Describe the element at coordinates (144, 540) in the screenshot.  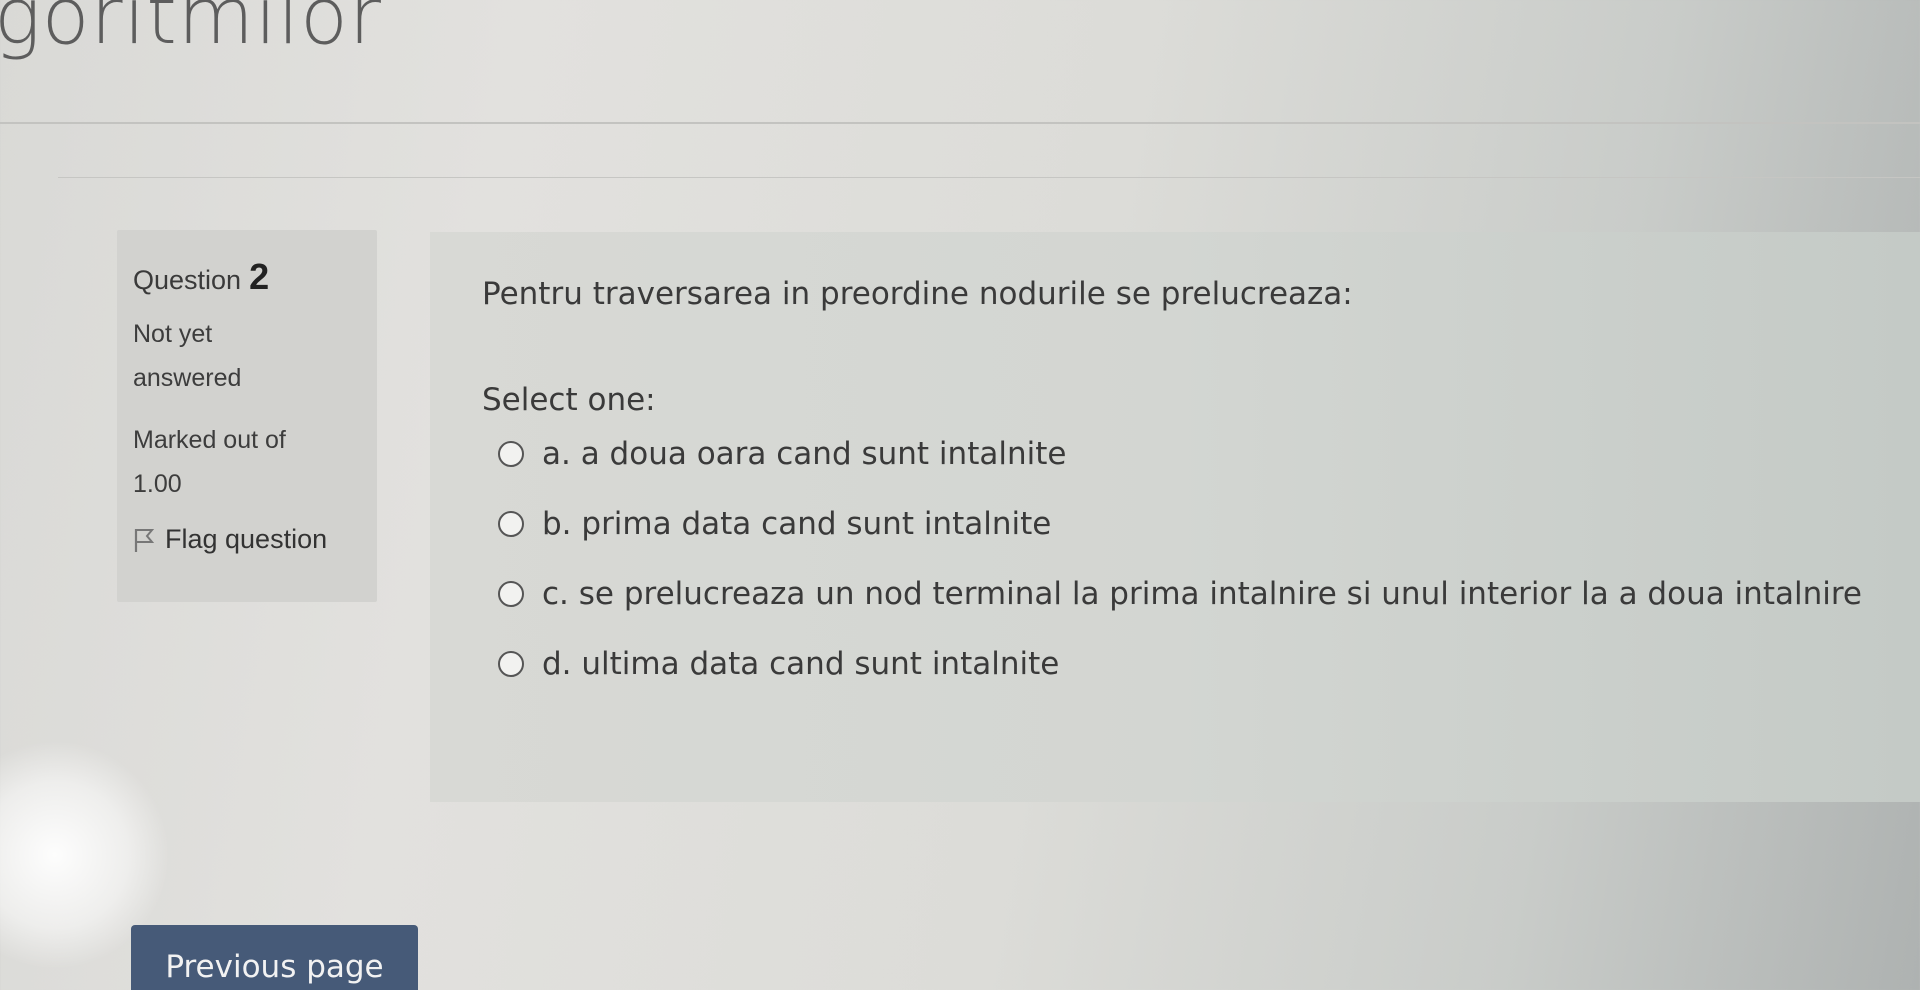
I see `flag-icon` at that location.